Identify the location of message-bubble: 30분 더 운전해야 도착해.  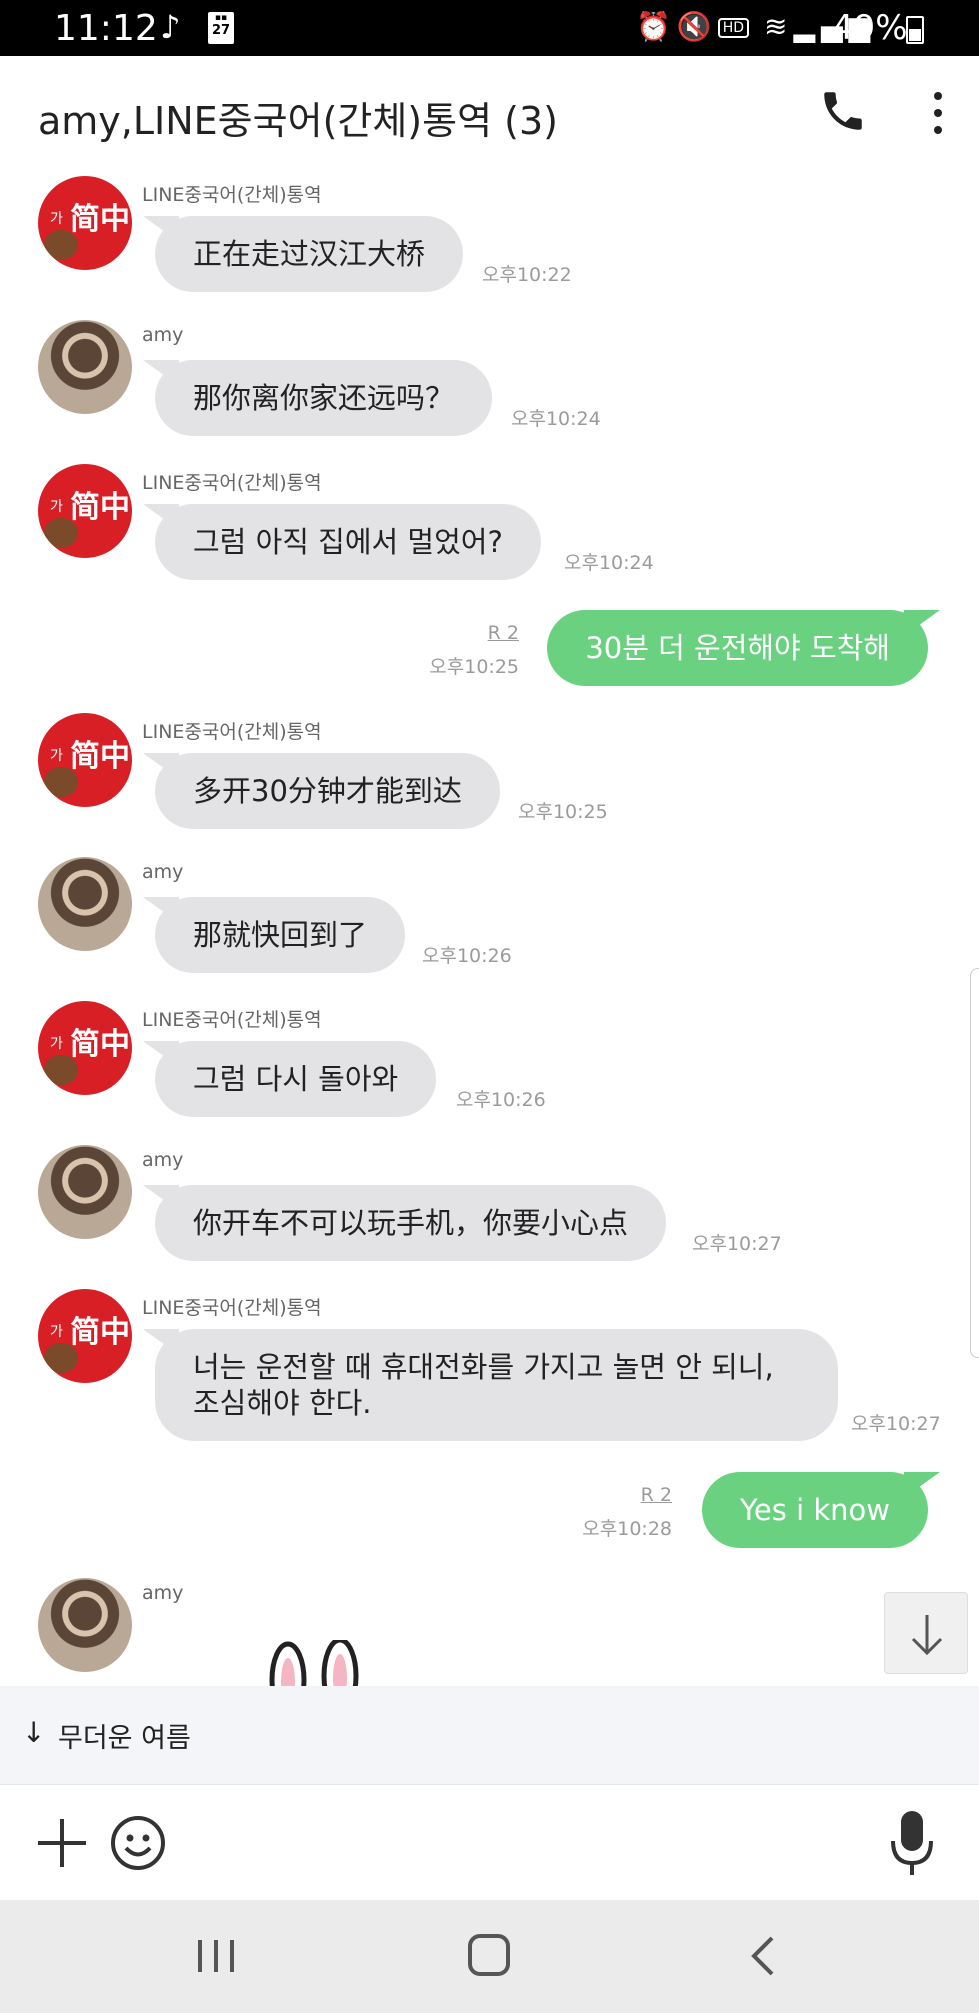
(737, 648).